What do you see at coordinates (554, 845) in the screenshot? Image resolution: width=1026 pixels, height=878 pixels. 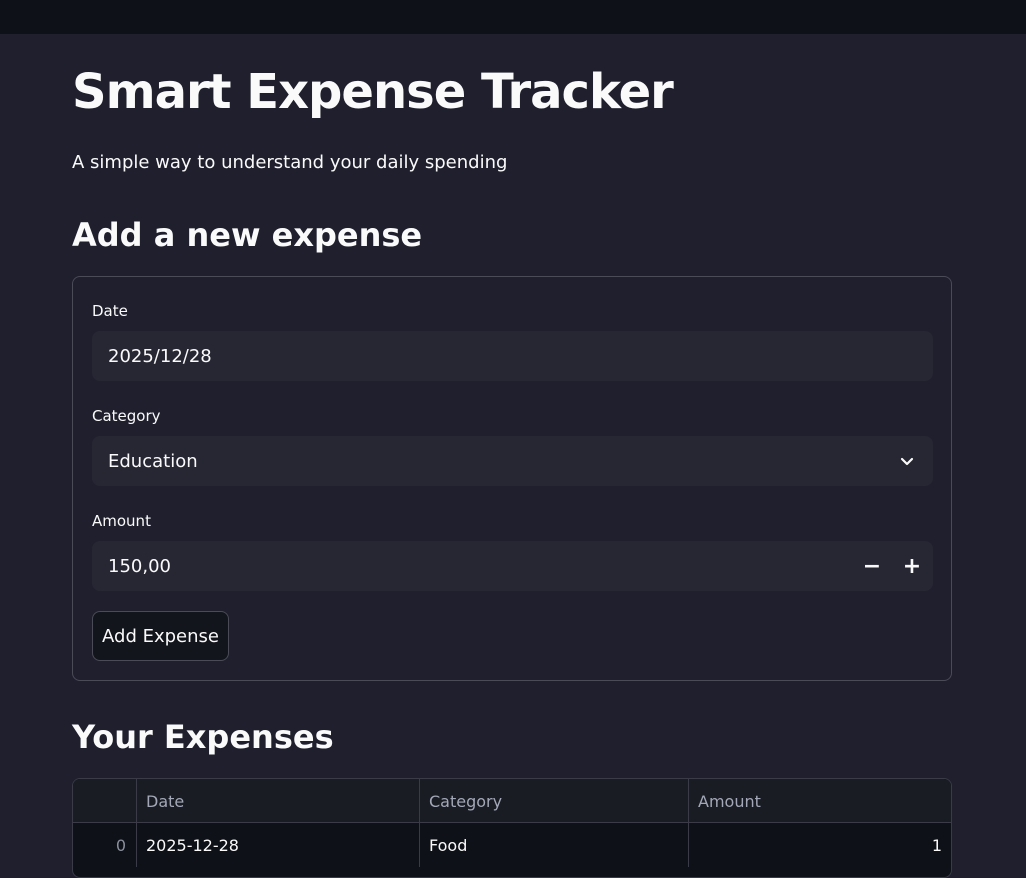 I see `category-cell: Food` at bounding box center [554, 845].